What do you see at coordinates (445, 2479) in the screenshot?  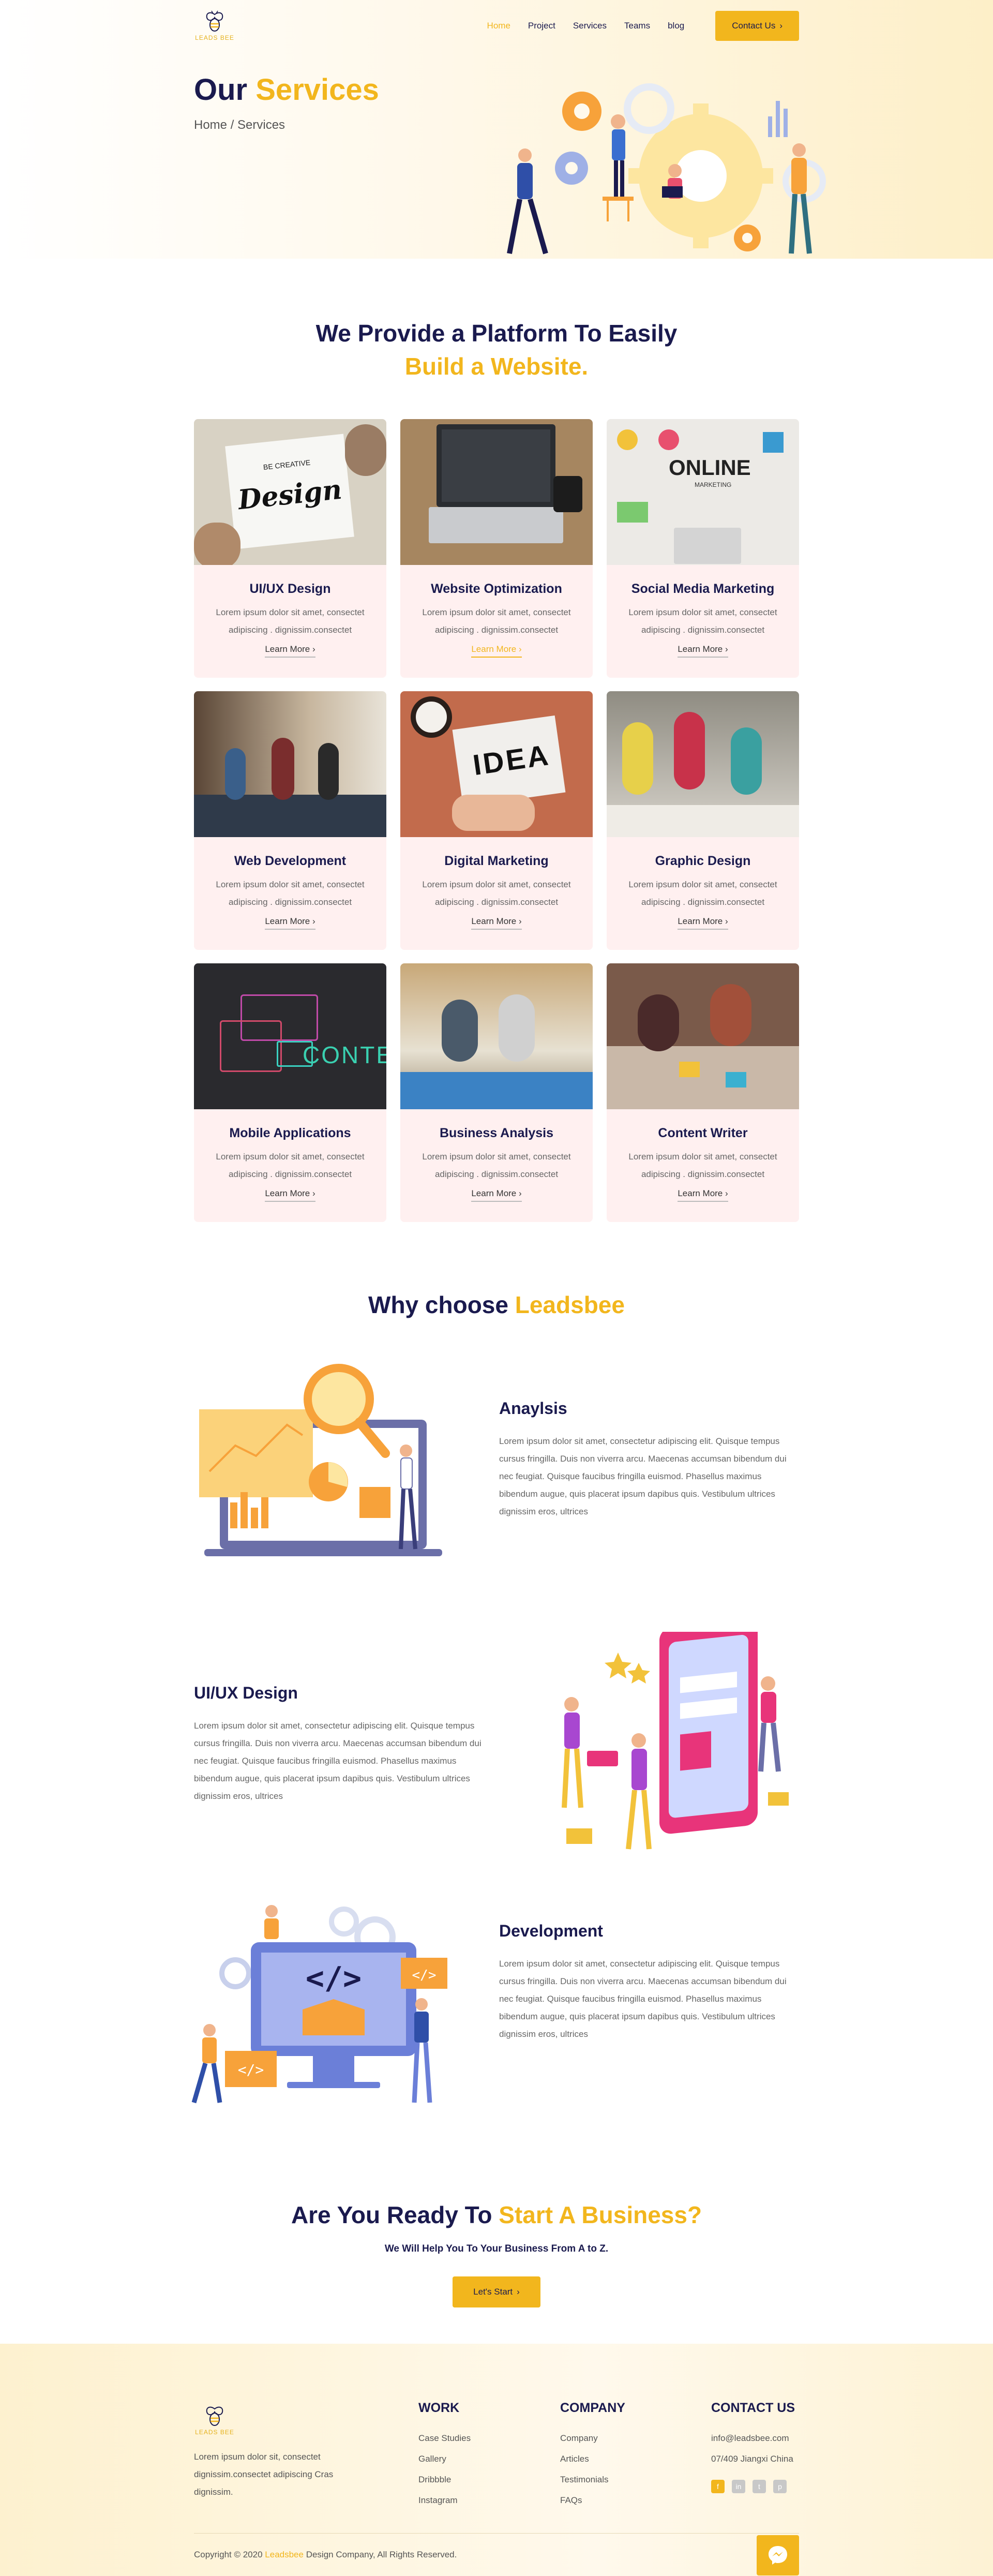 I see `footer-link: Dribbble` at bounding box center [445, 2479].